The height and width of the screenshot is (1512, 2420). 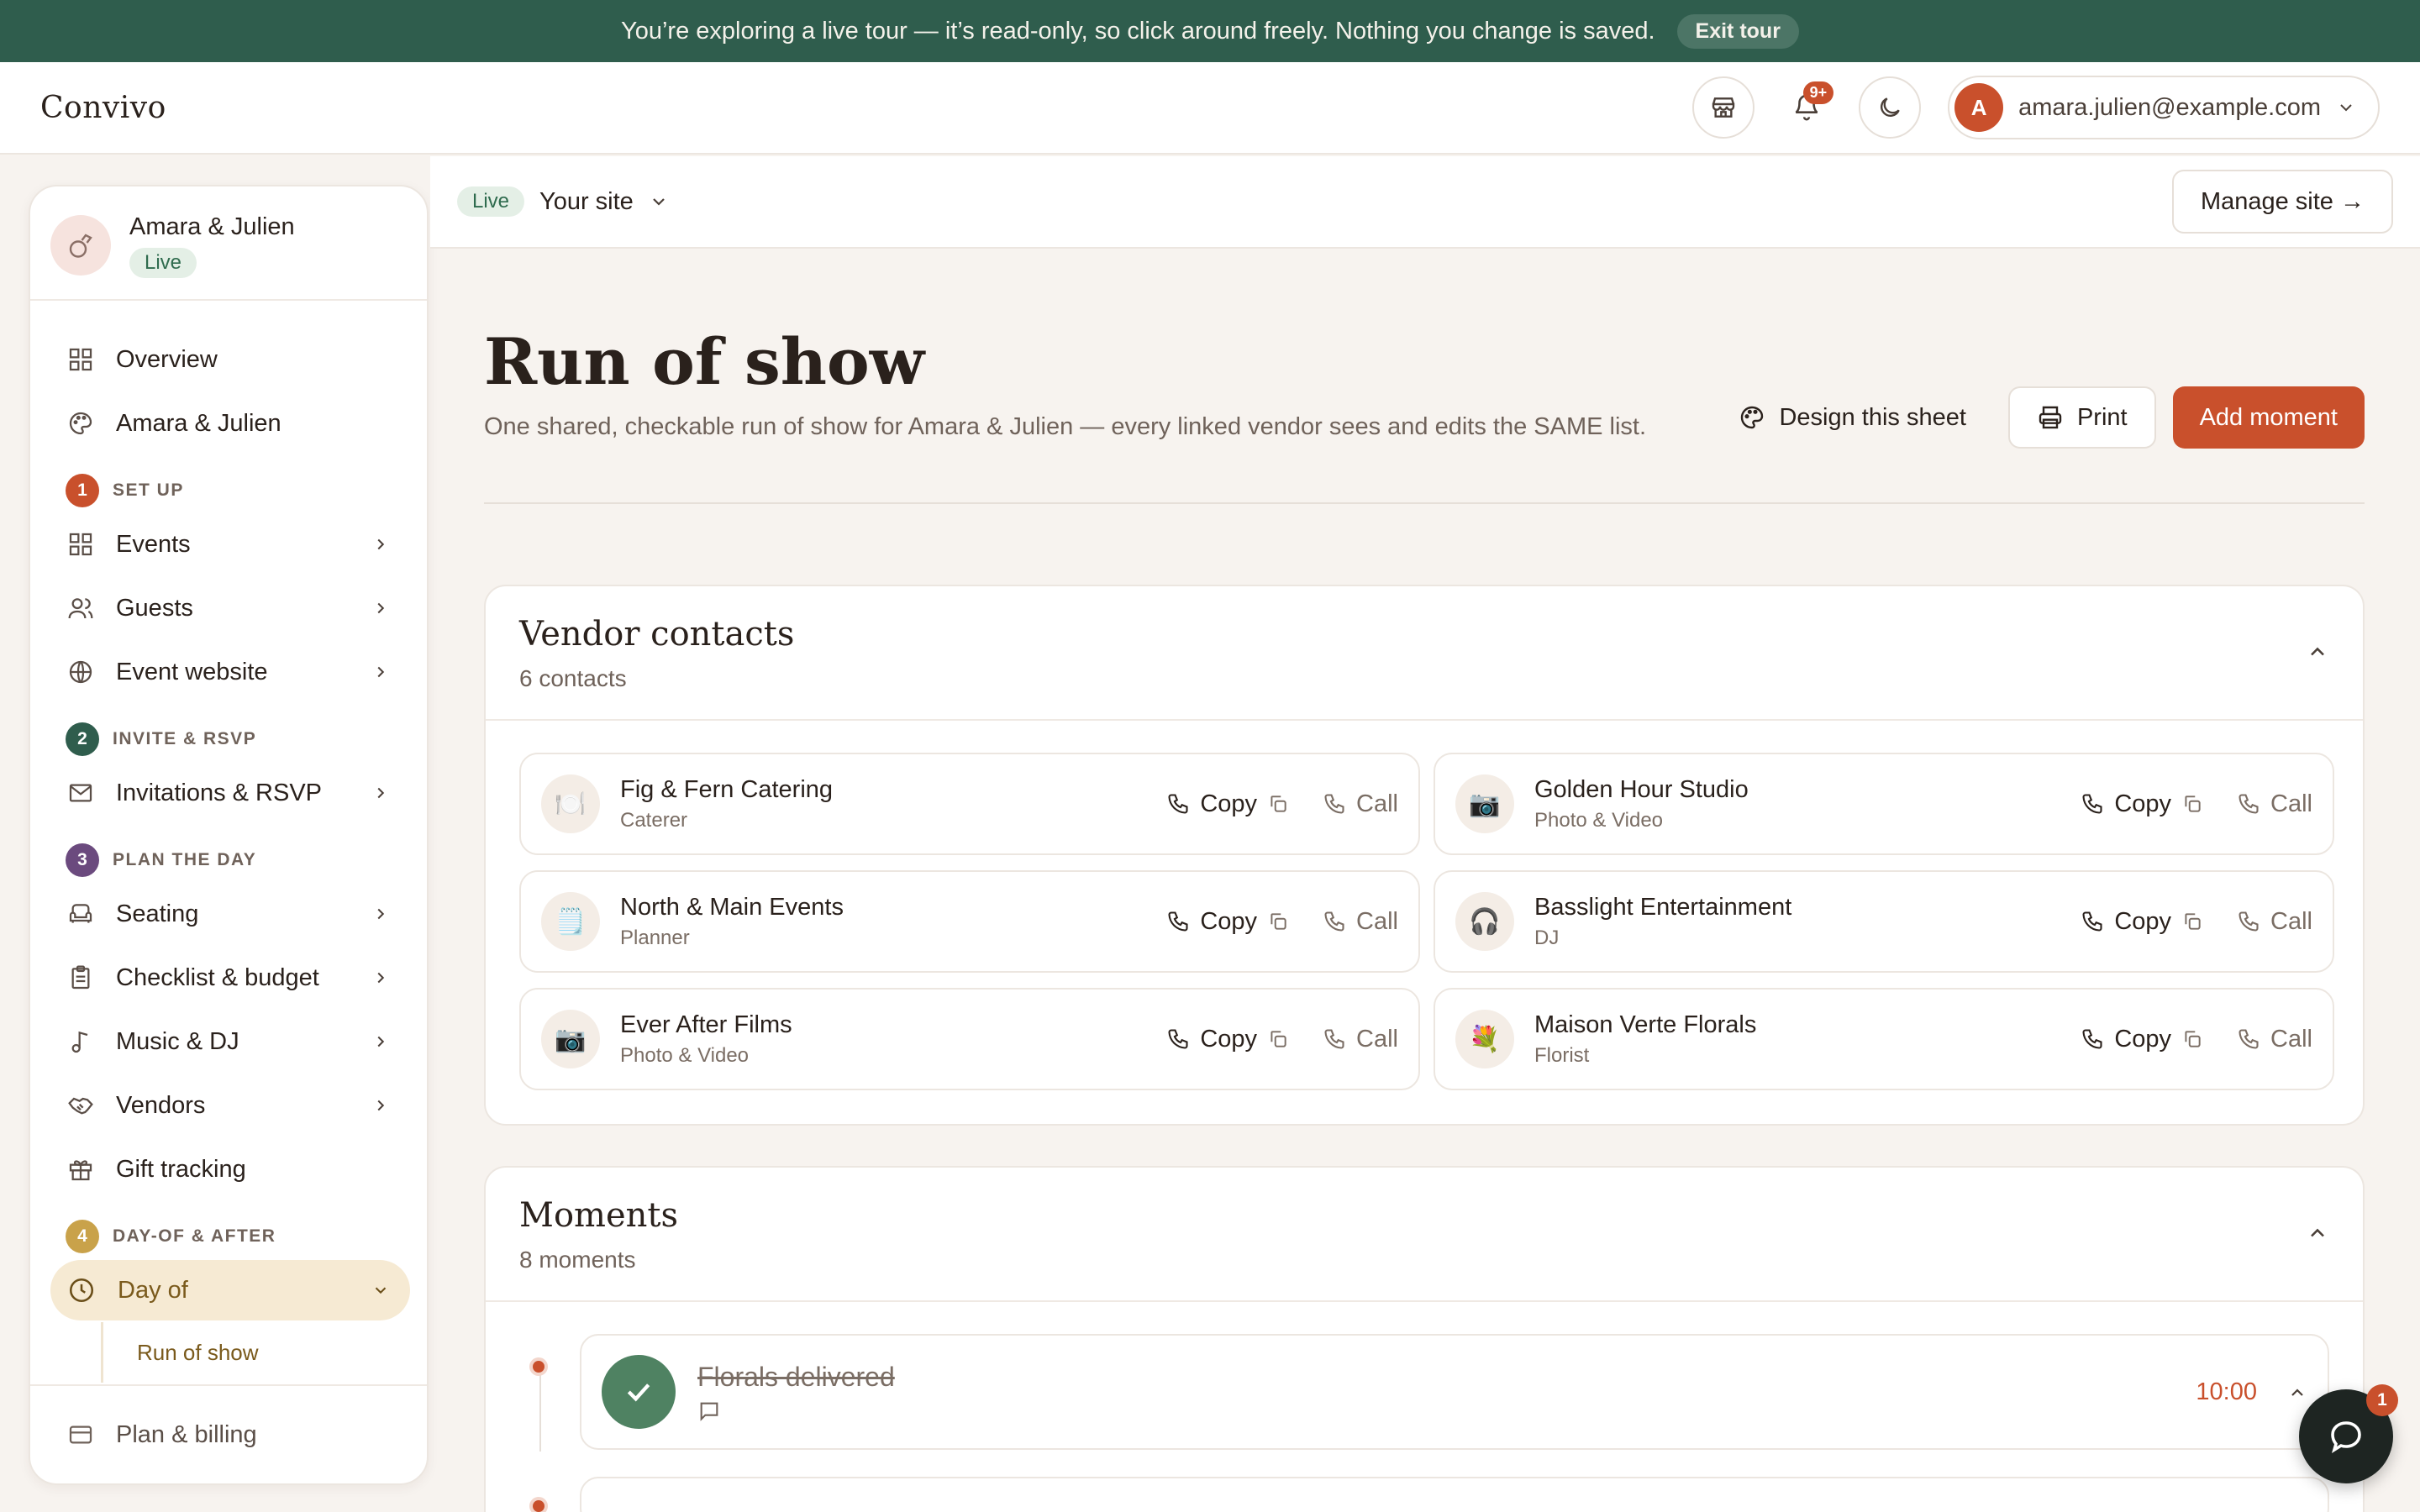 What do you see at coordinates (230, 978) in the screenshot?
I see `sidebar-item-checklist: Checklist & budget` at bounding box center [230, 978].